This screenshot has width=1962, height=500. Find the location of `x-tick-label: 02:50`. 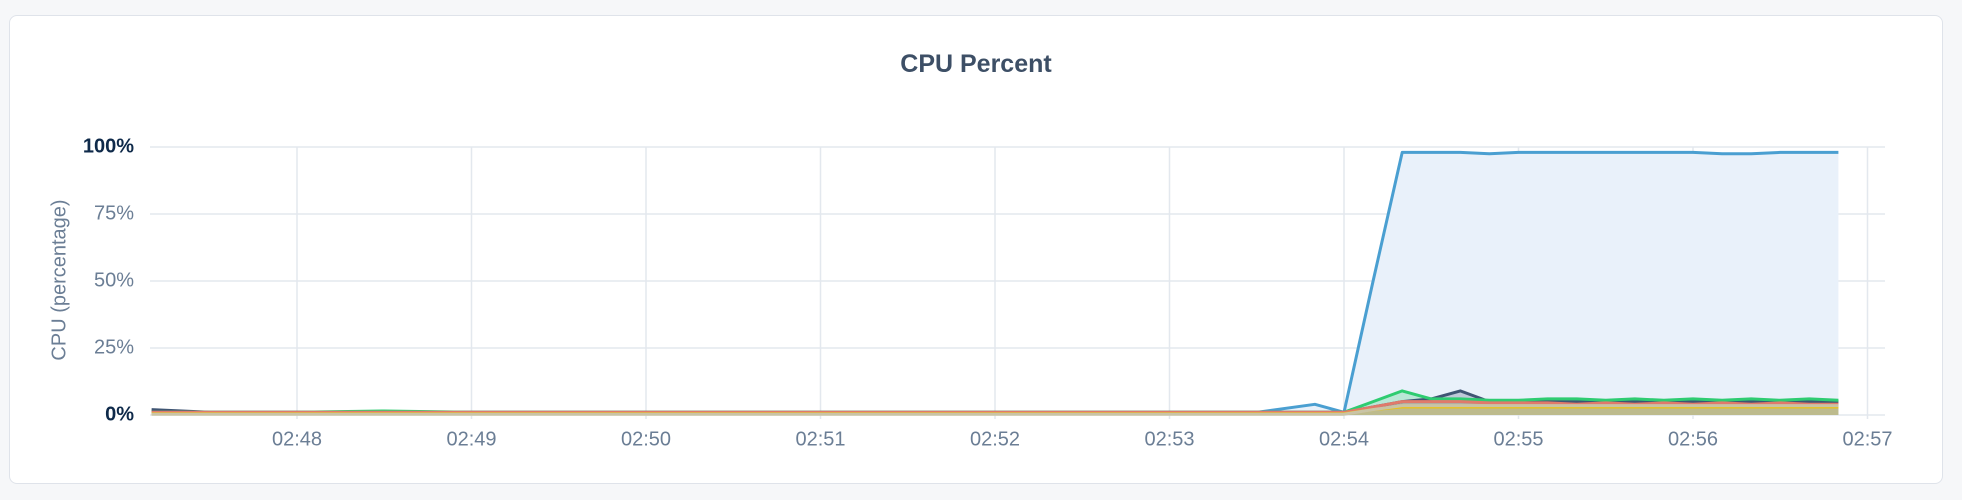

x-tick-label: 02:50 is located at coordinates (646, 439).